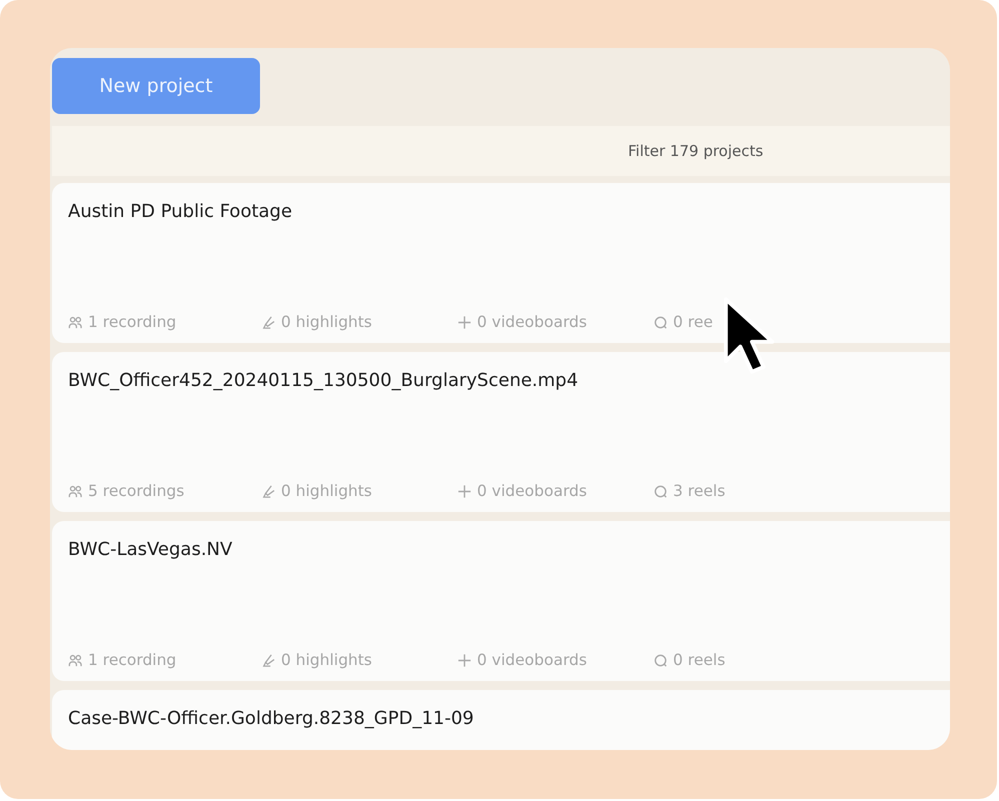 The width and height of the screenshot is (999, 801). What do you see at coordinates (324, 380) in the screenshot?
I see `project-title: BWC_Officer452_20240115_130500_BurglaryScene.mp4` at bounding box center [324, 380].